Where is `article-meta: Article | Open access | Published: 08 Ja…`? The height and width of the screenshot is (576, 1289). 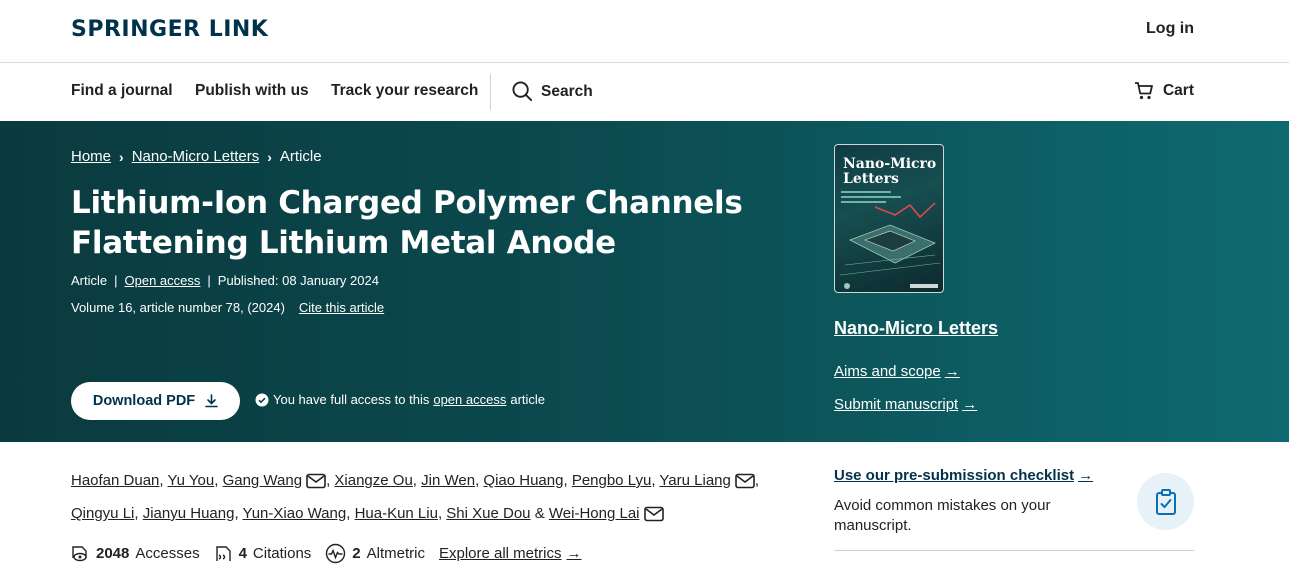 article-meta: Article | Open access | Published: 08 Ja… is located at coordinates (225, 280).